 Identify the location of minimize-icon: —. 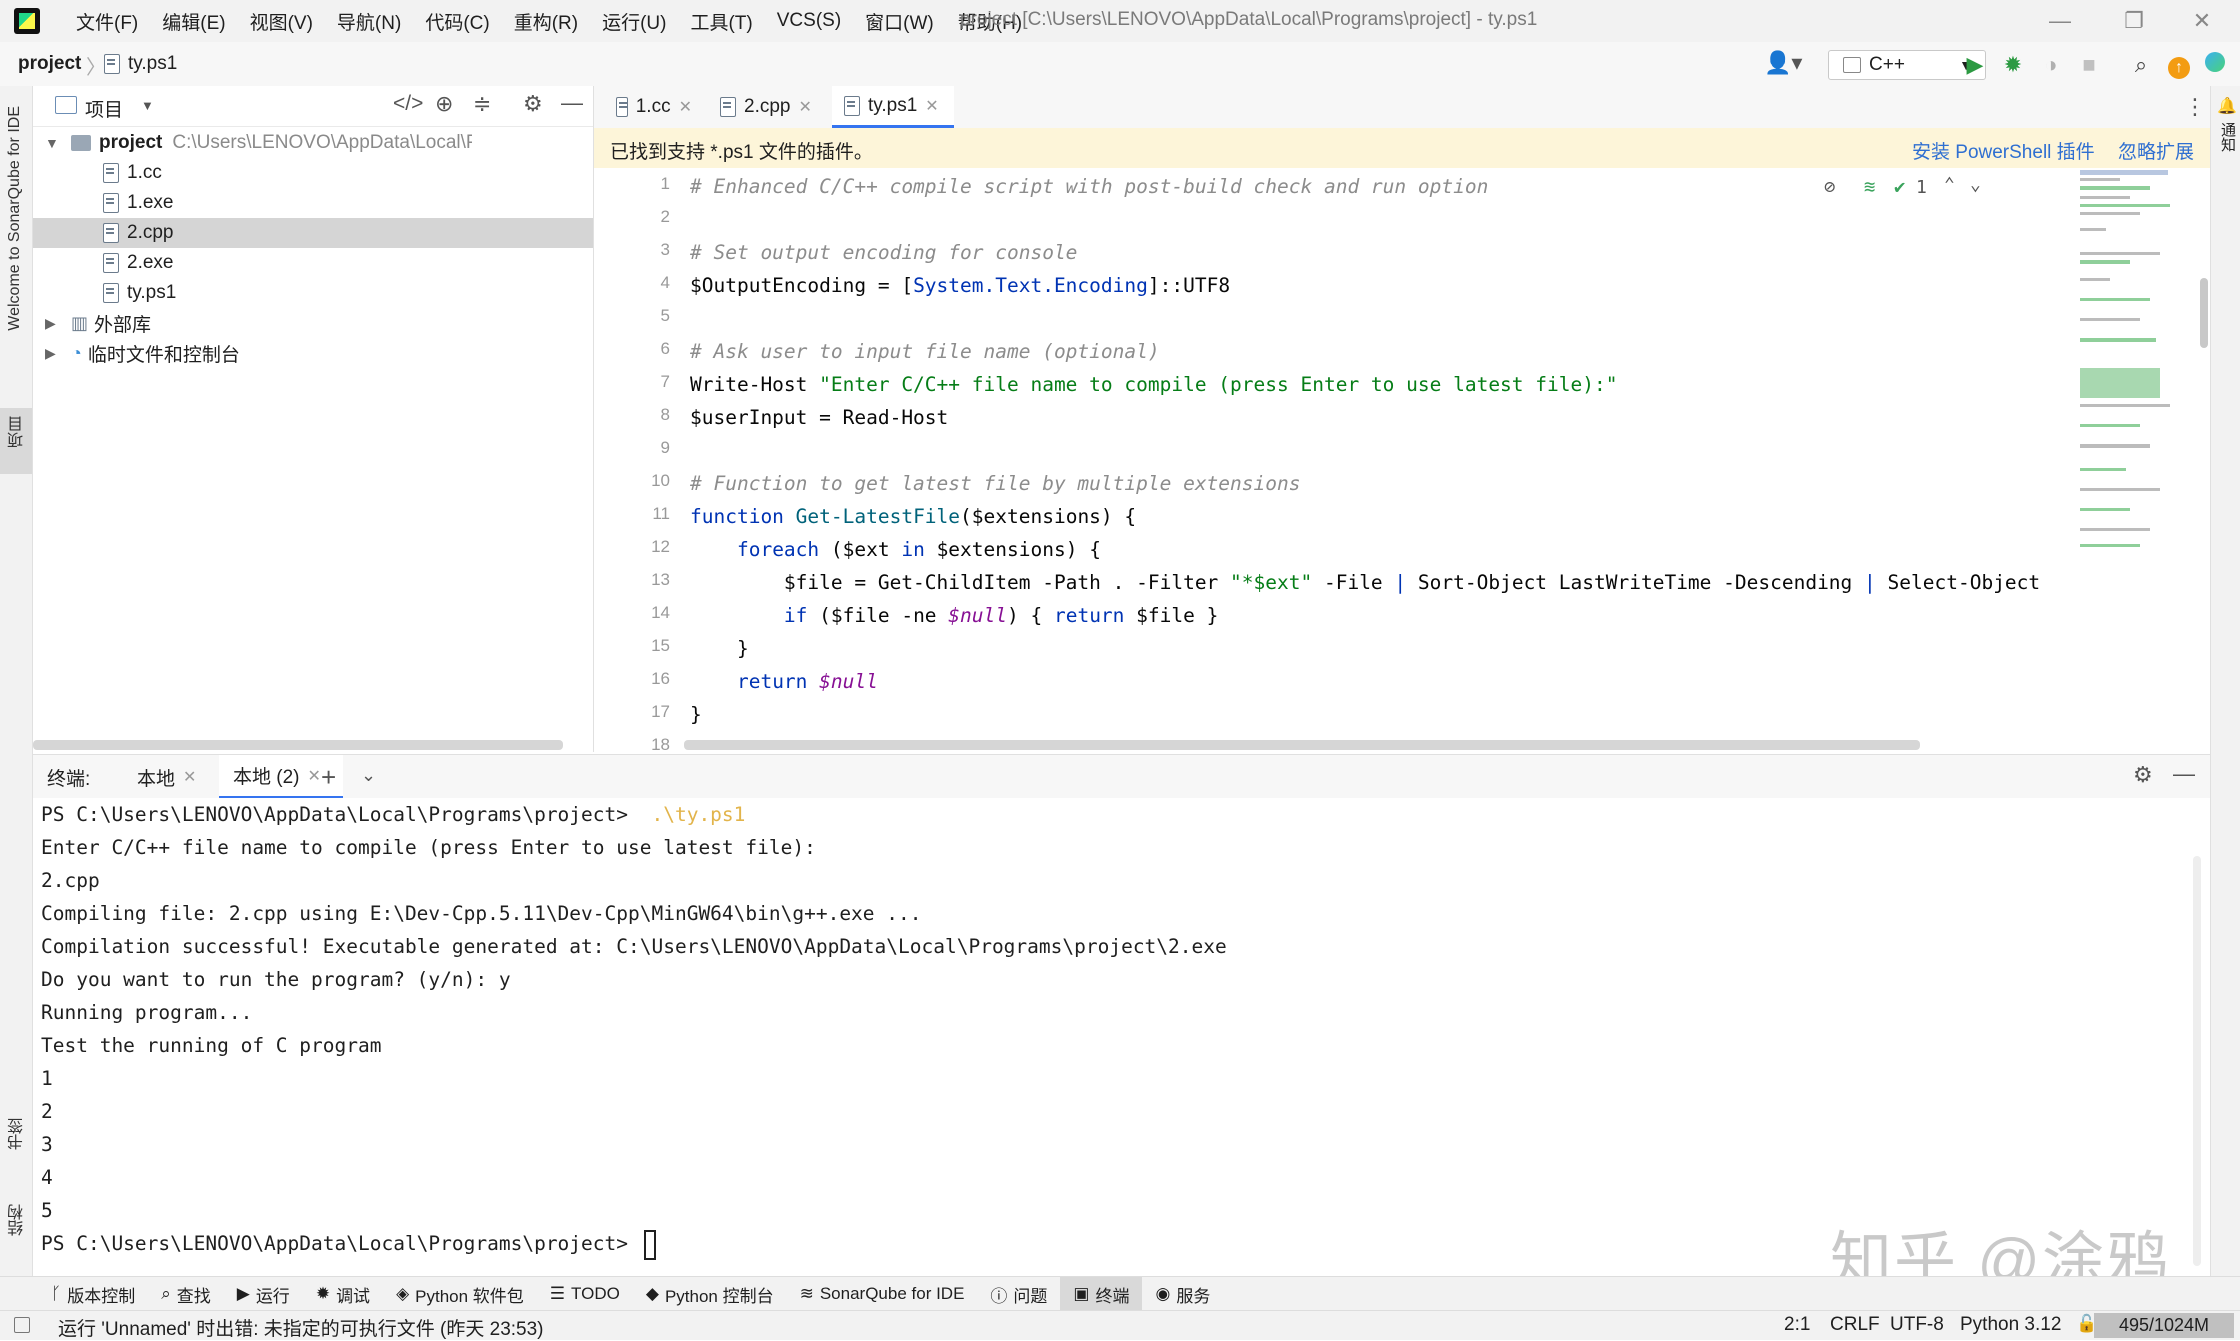
(2060, 21).